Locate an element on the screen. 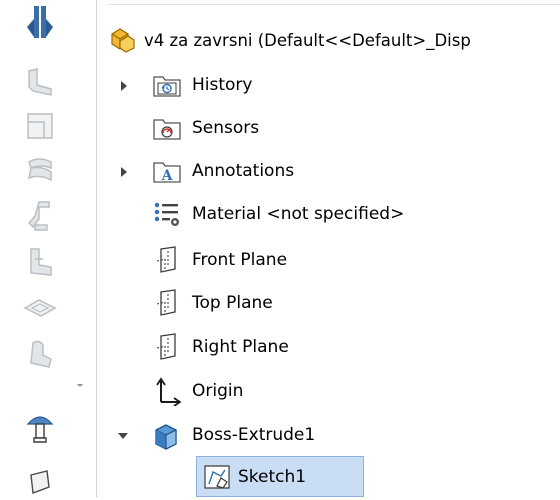 This screenshot has width=560, height=500. tree-item-annotations: A Annotations is located at coordinates (222, 171).